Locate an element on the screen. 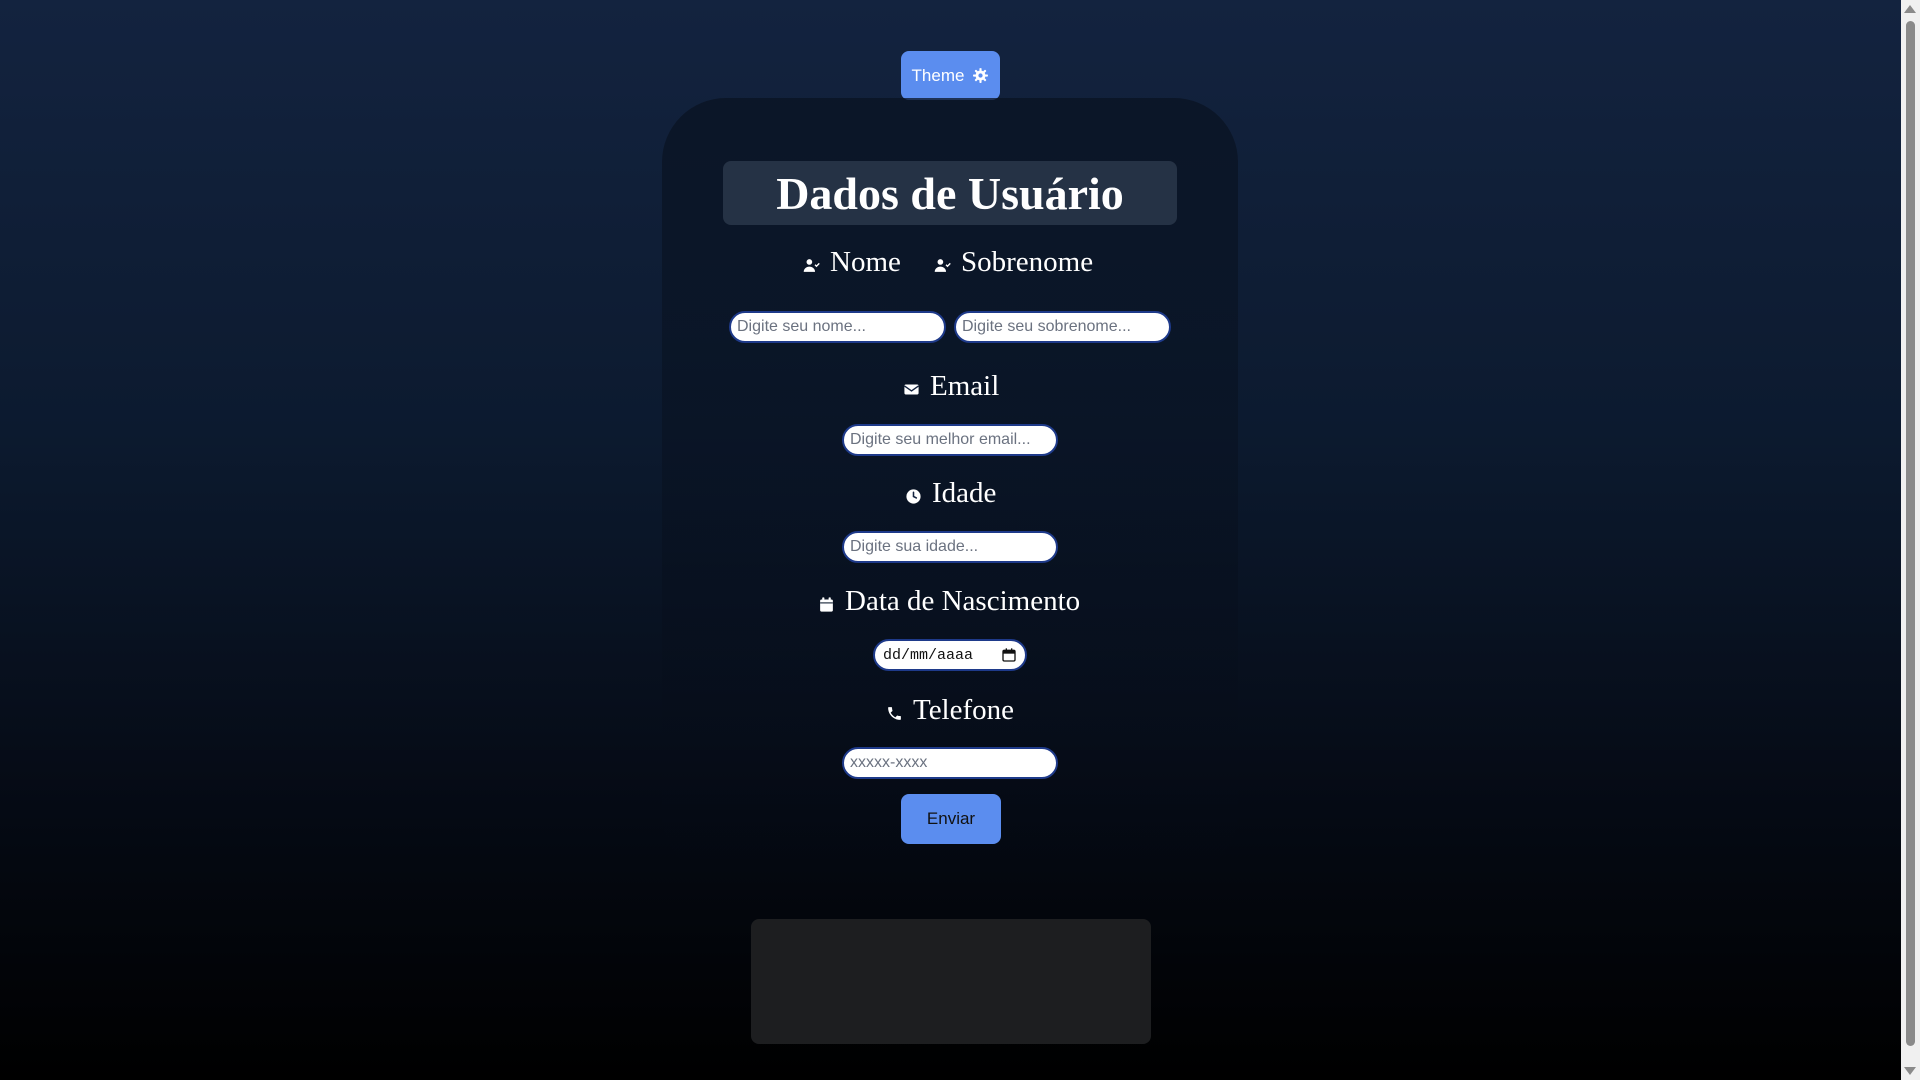 This screenshot has height=1080, width=1920. sobrenome-label-text: Sobrenome is located at coordinates (1027, 261).